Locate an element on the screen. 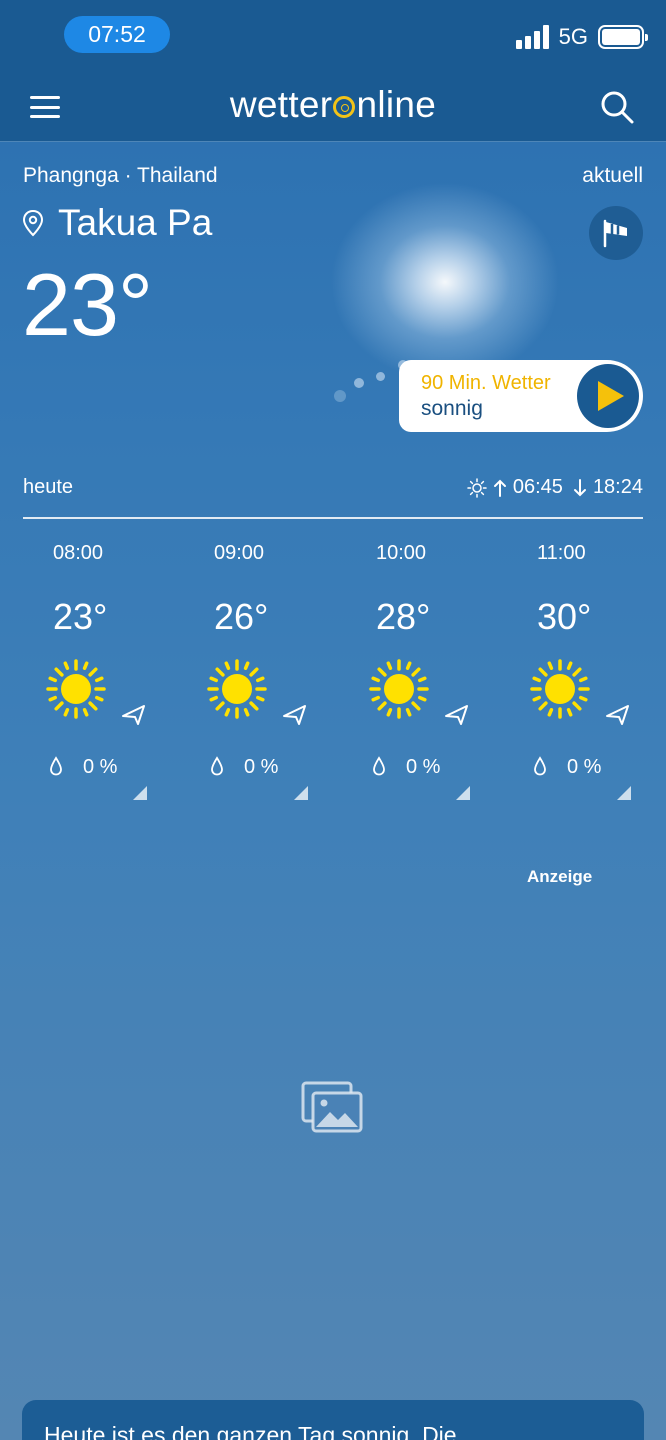  nowcast-card: 90 Min. Wetter sonnig is located at coordinates (521, 396).